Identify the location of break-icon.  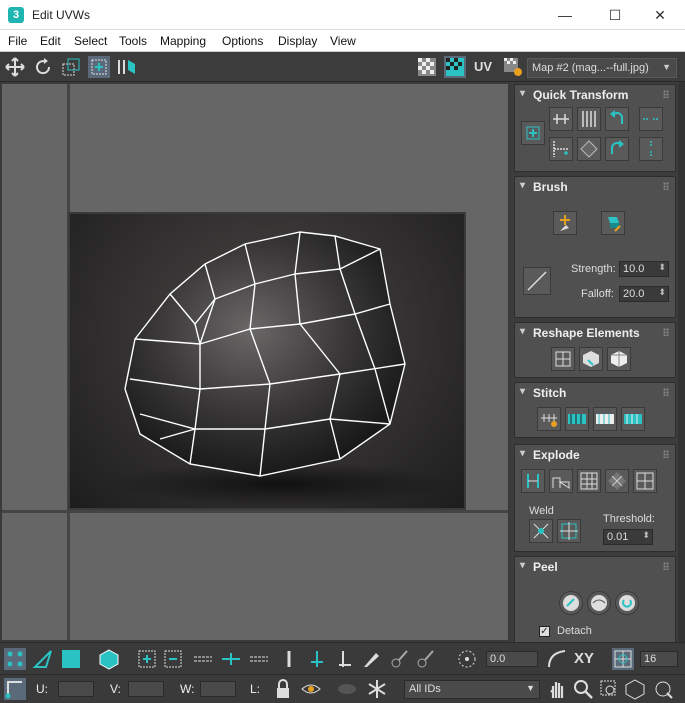
(533, 481).